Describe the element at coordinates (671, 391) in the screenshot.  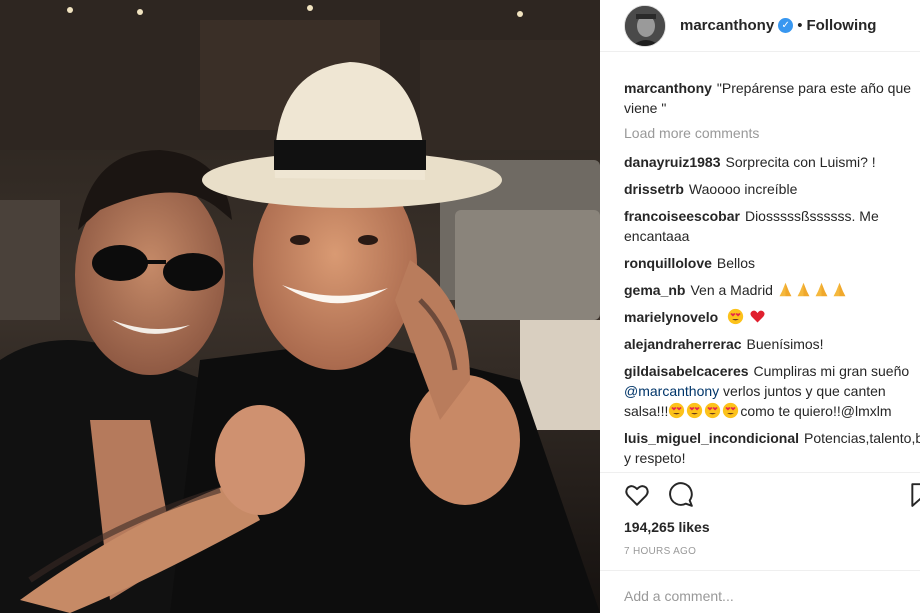
I see `mention-link: @marcanthony` at that location.